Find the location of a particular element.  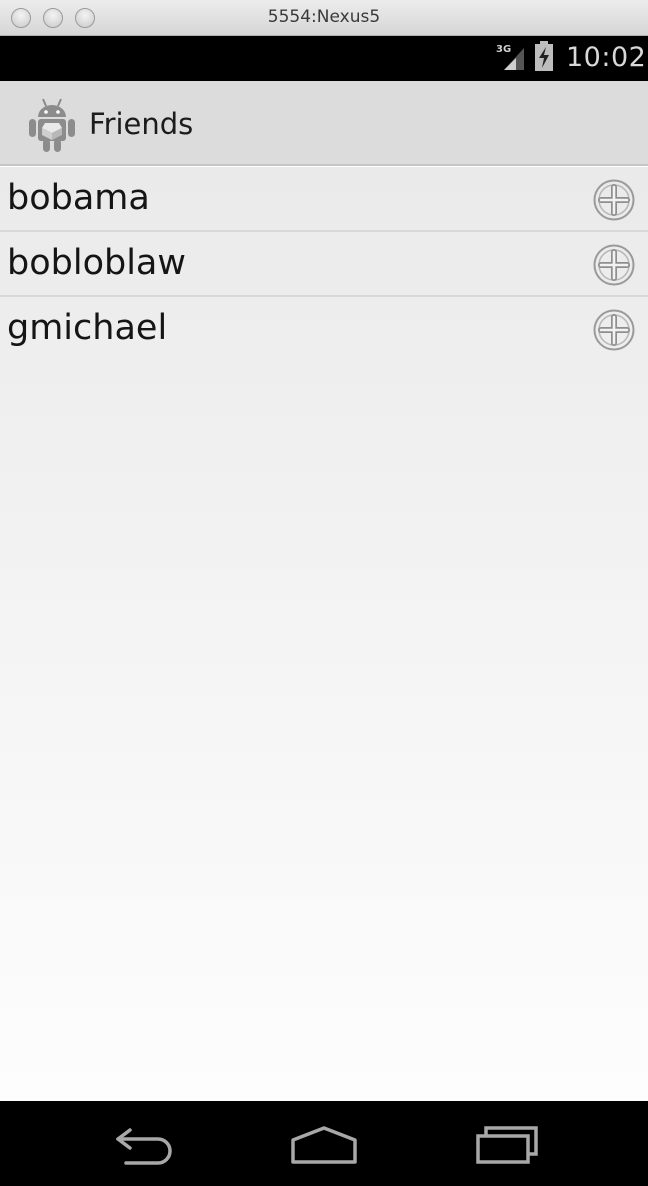

home-icon is located at coordinates (324, 1145).